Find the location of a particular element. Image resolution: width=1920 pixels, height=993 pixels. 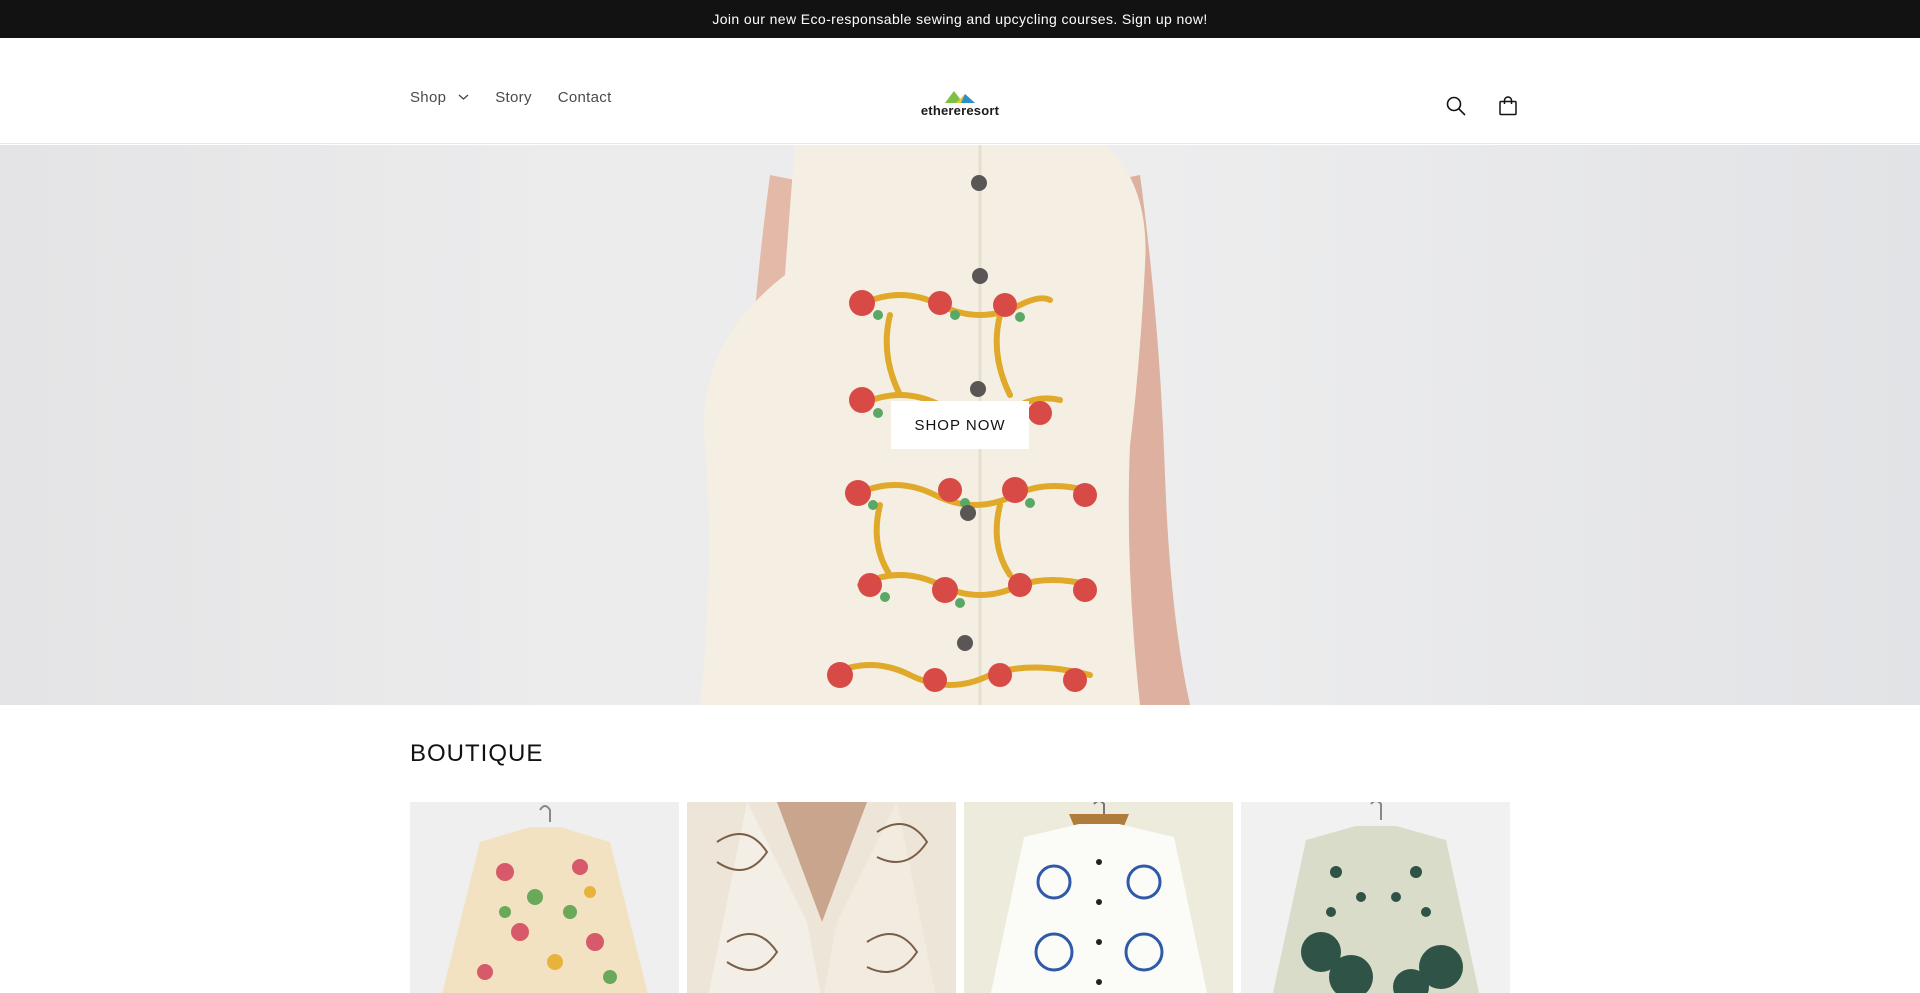

cart-icon is located at coordinates (1508, 106).